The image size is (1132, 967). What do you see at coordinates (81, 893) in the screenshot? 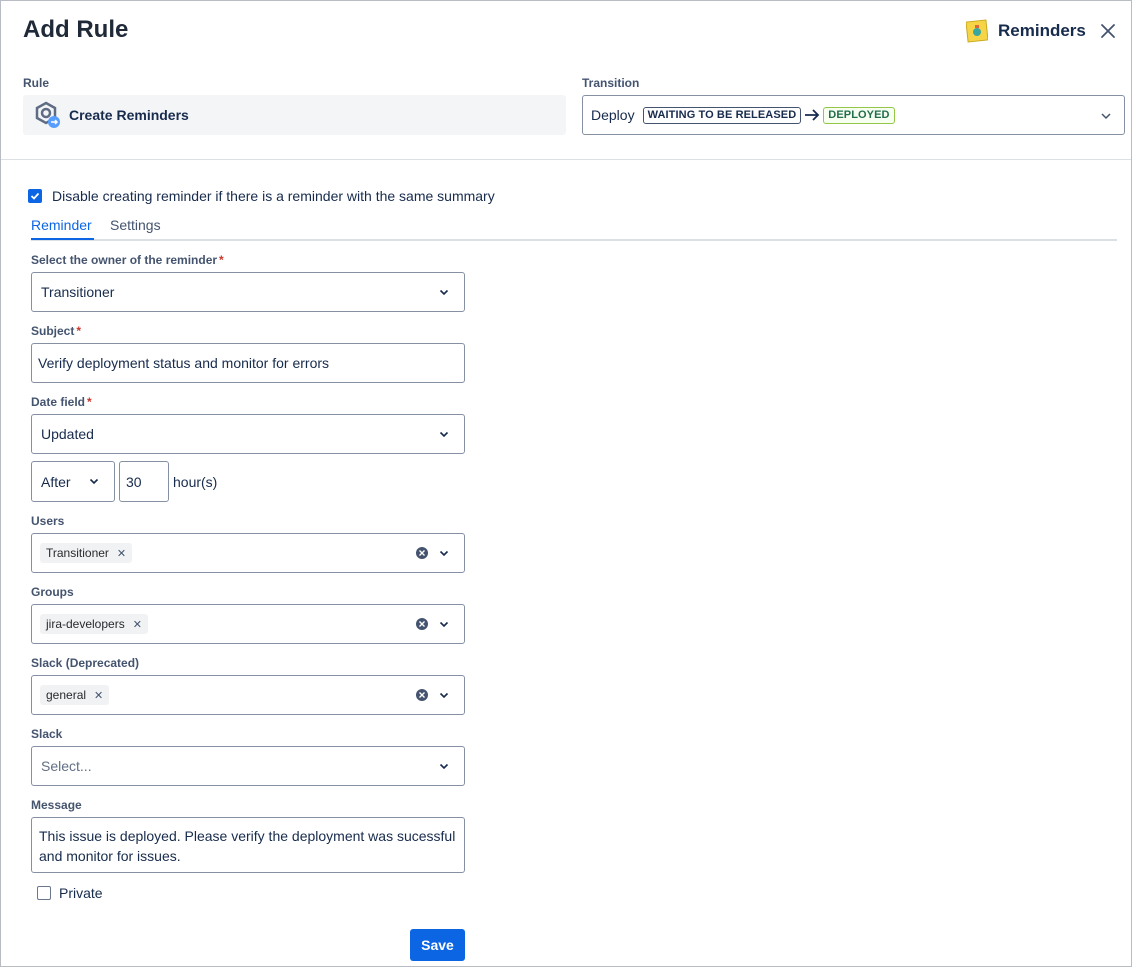
I see `private-label: Private` at bounding box center [81, 893].